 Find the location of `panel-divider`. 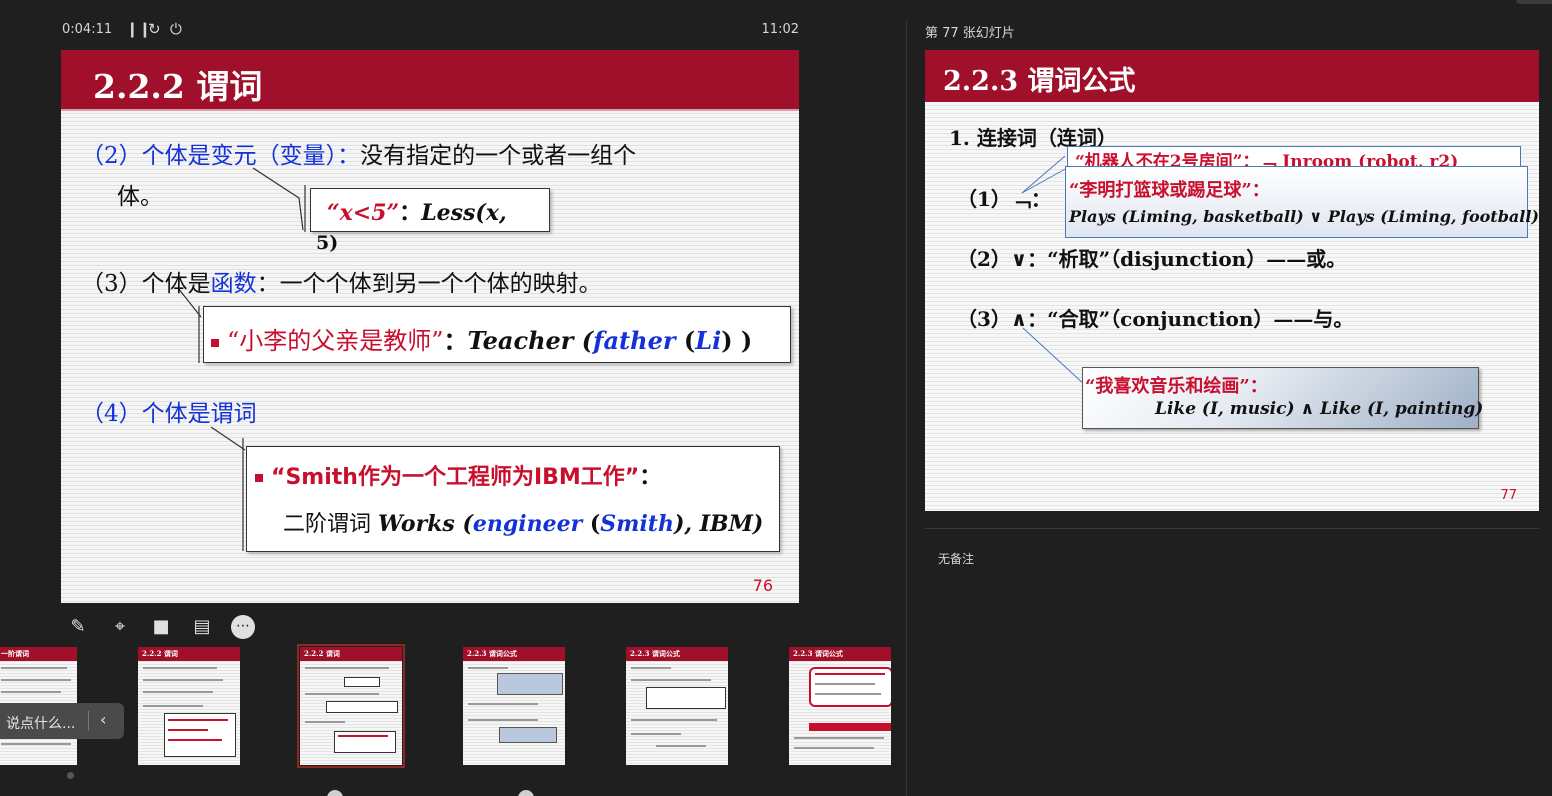

panel-divider is located at coordinates (906, 408).